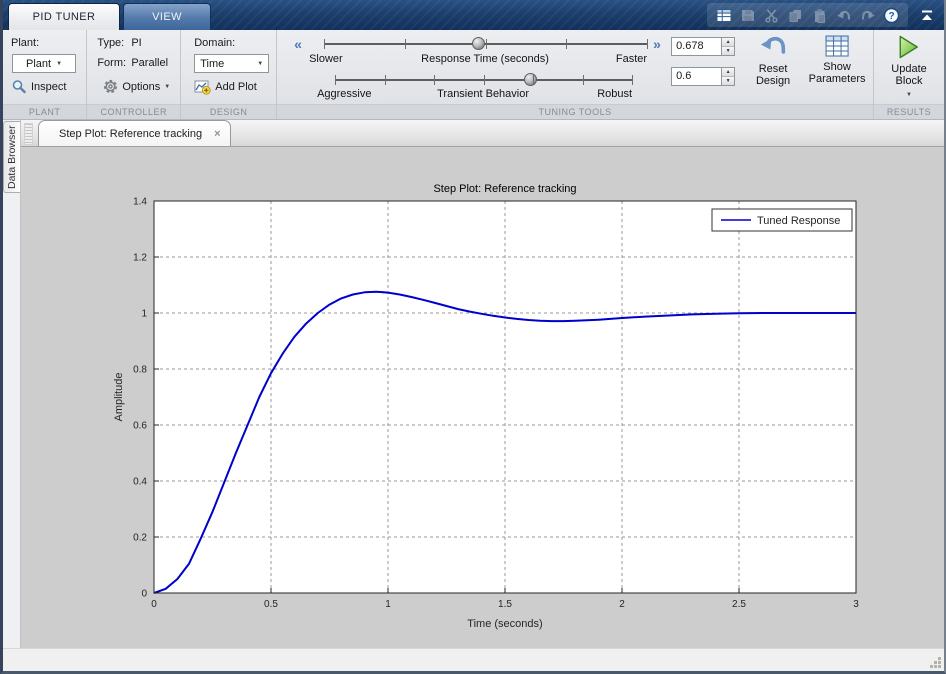  What do you see at coordinates (479, 43) in the screenshot?
I see `response-time-slider-handle` at bounding box center [479, 43].